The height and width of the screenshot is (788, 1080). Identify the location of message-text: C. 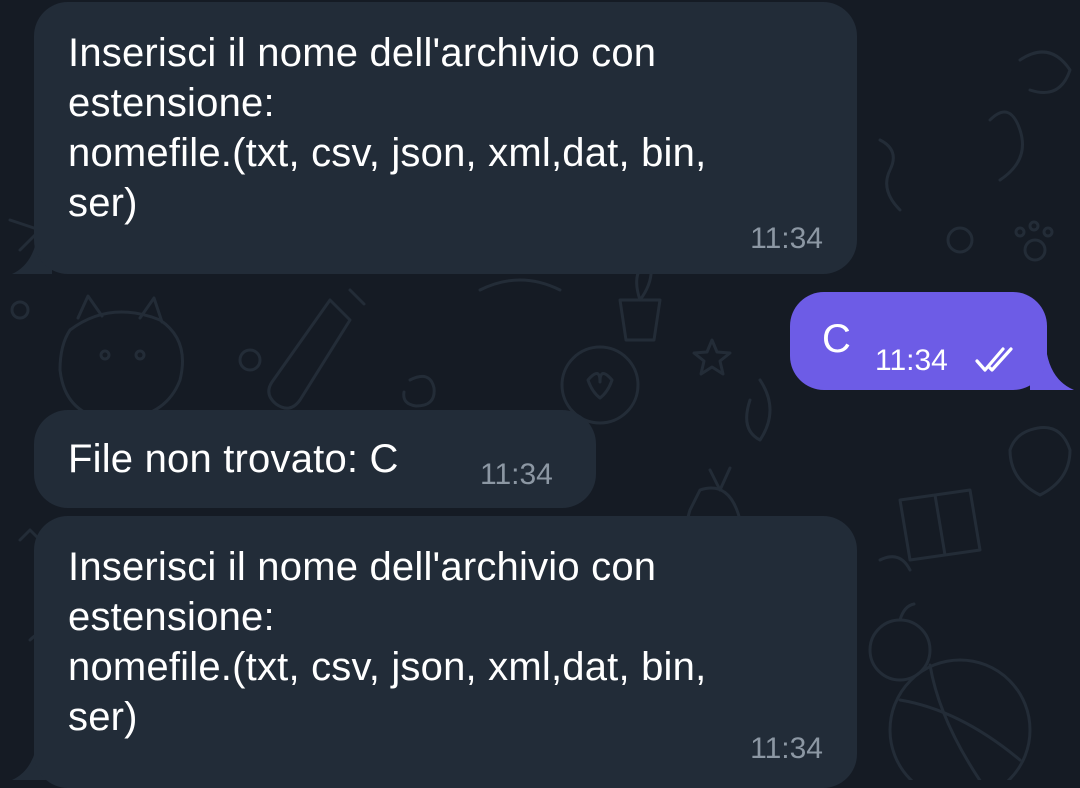
(837, 339).